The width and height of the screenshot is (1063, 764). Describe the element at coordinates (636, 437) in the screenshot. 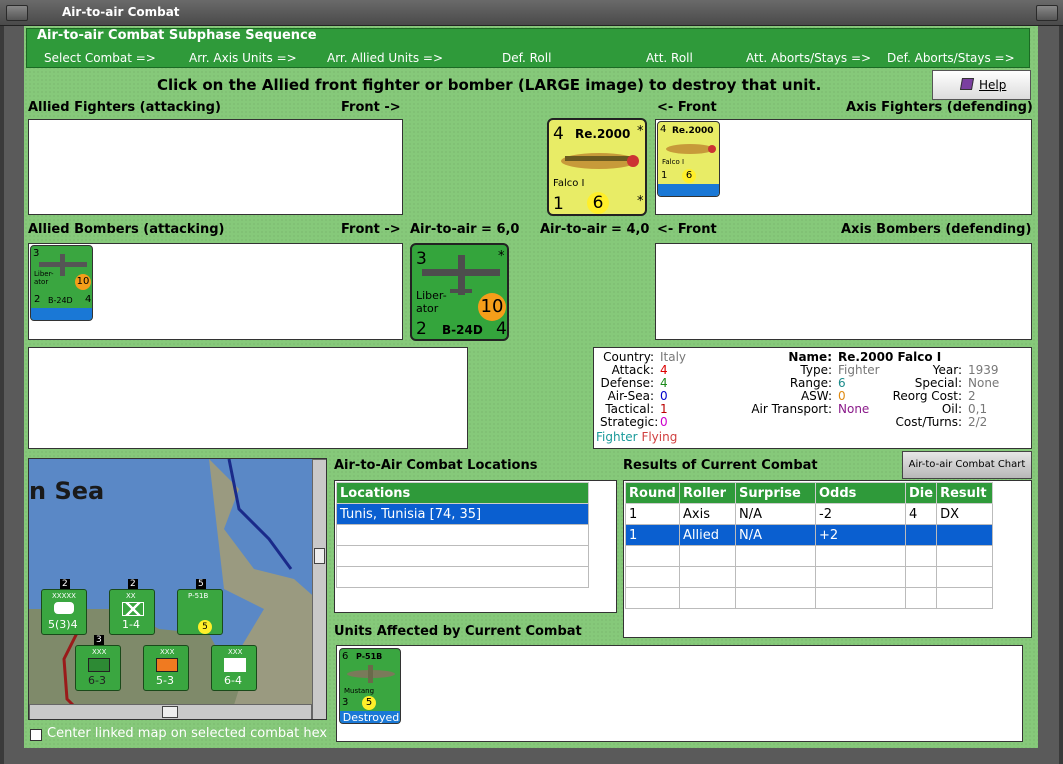

I see `unit-categories: Fighter Flying` at that location.